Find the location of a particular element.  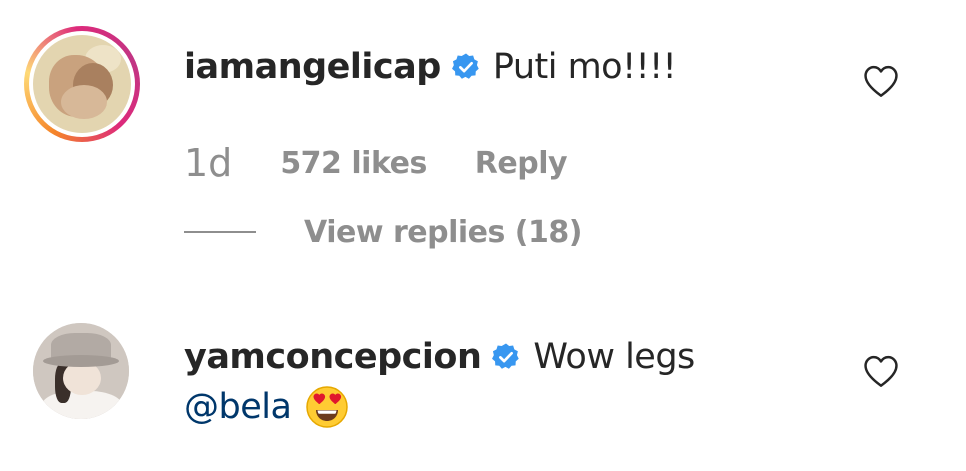

comment-text-continuation: @bela is located at coordinates (266, 407).